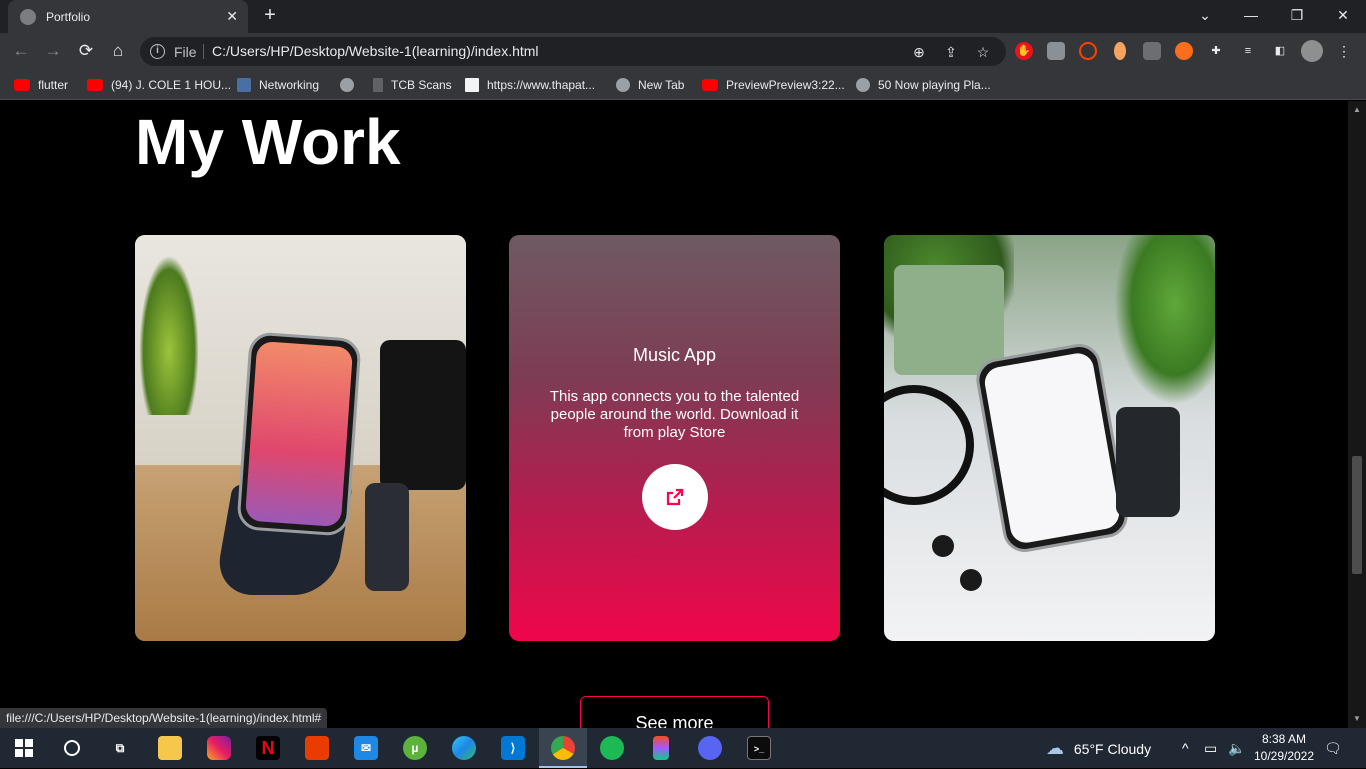  I want to click on utorrent-icon: µ, so click(415, 748).